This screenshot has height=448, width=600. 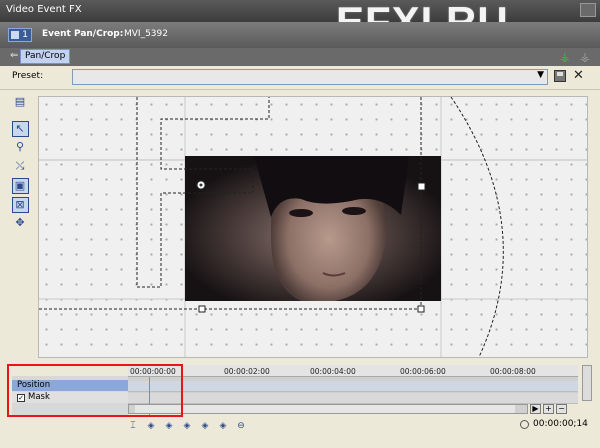 What do you see at coordinates (310, 77) in the screenshot?
I see `preset-dropdown: ▼` at bounding box center [310, 77].